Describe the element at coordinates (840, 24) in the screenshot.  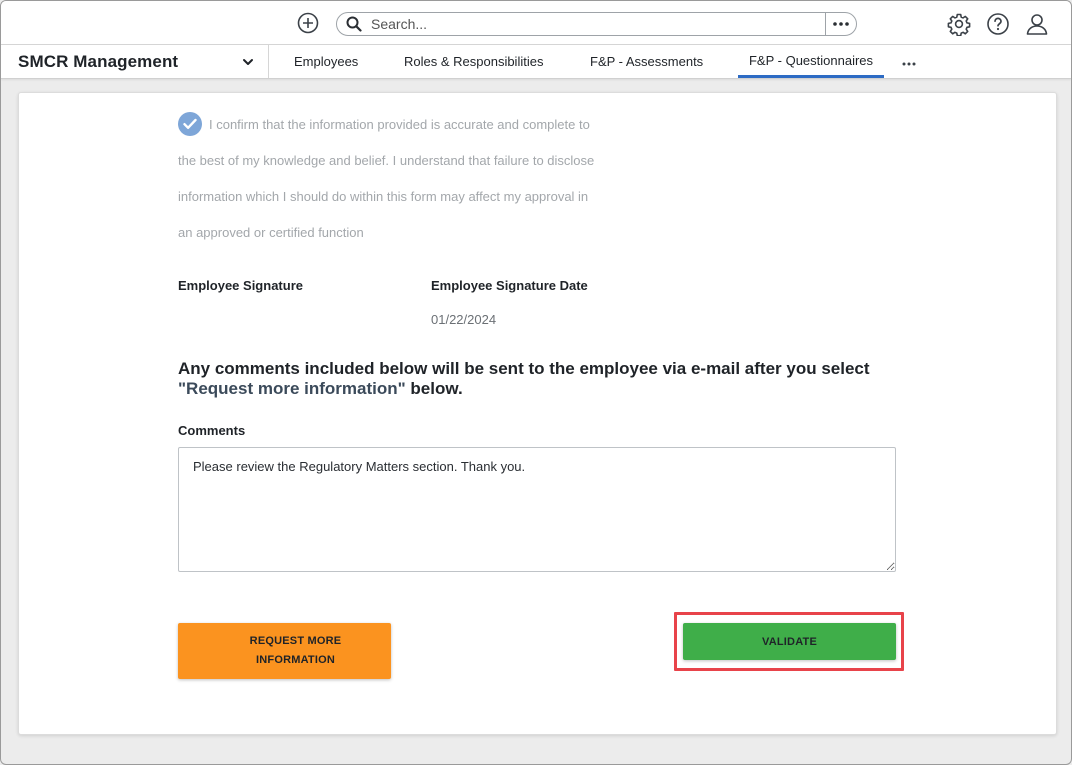
I see `search-options-icon` at that location.